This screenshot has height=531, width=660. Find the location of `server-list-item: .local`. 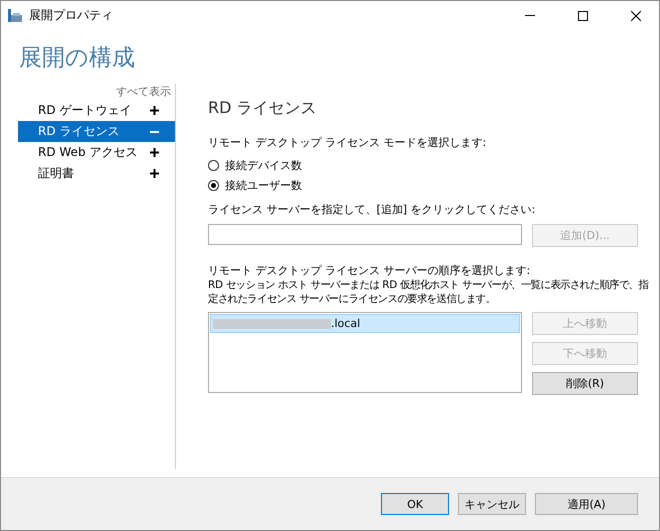

server-list-item: .local is located at coordinates (365, 323).